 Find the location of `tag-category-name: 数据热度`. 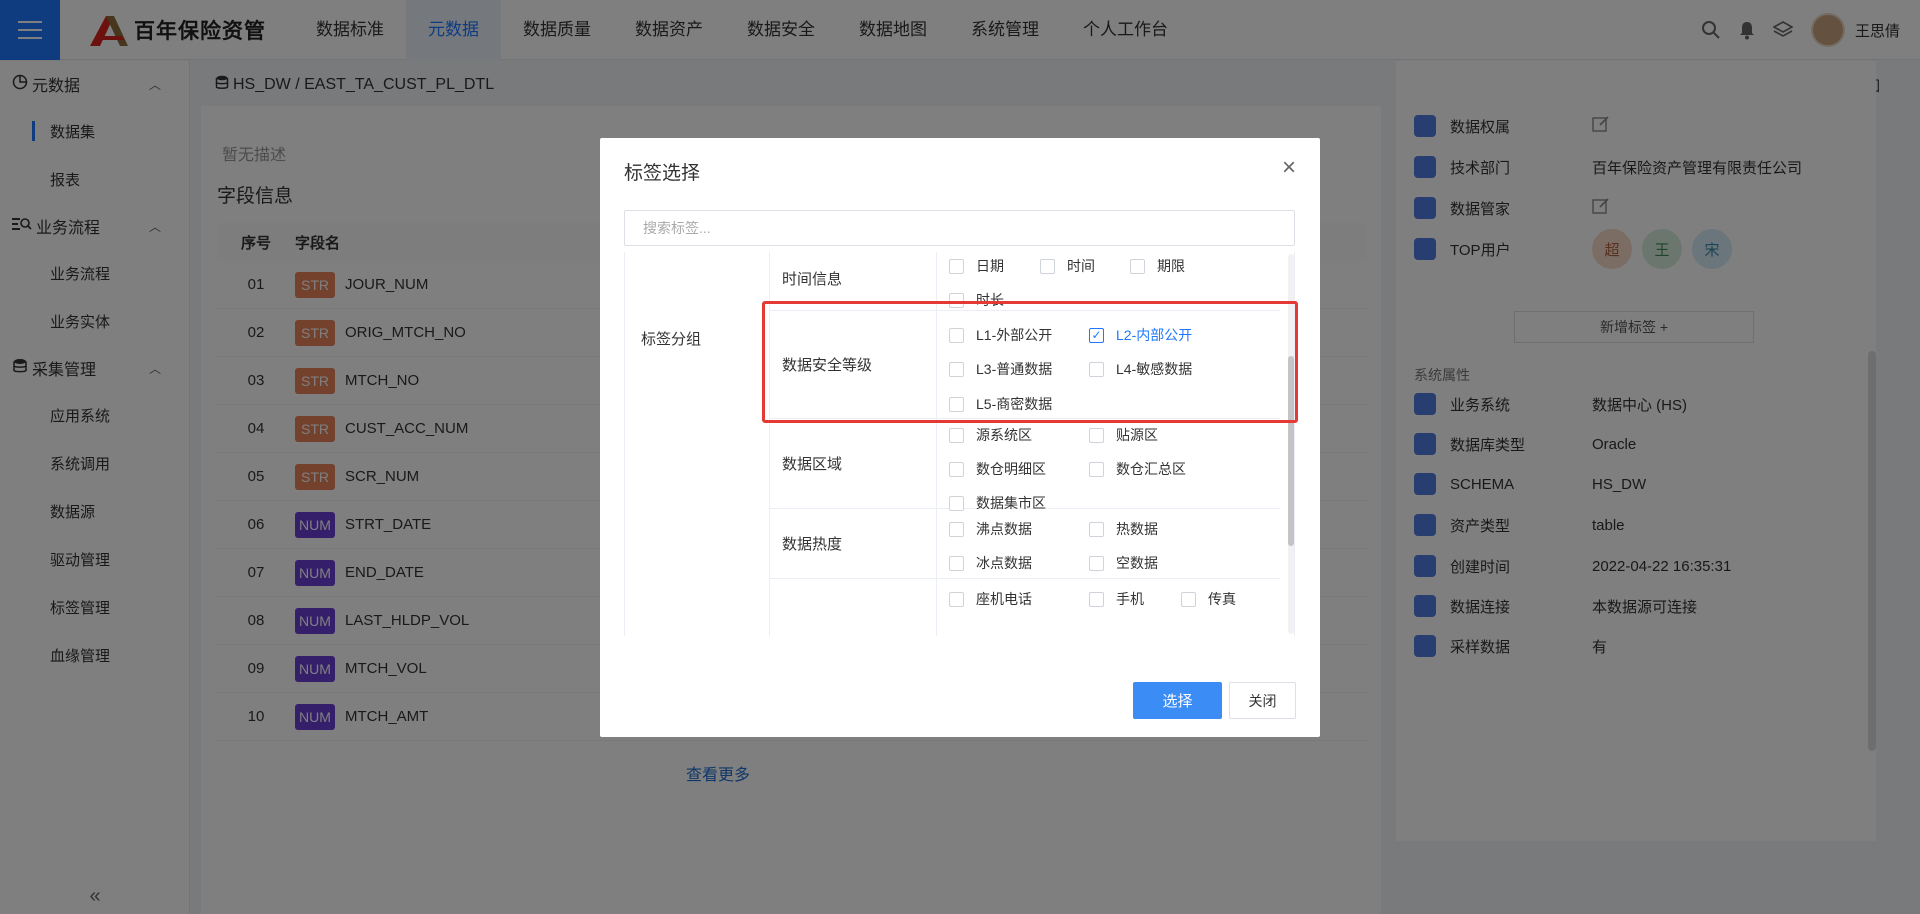

tag-category-name: 数据热度 is located at coordinates (853, 543).